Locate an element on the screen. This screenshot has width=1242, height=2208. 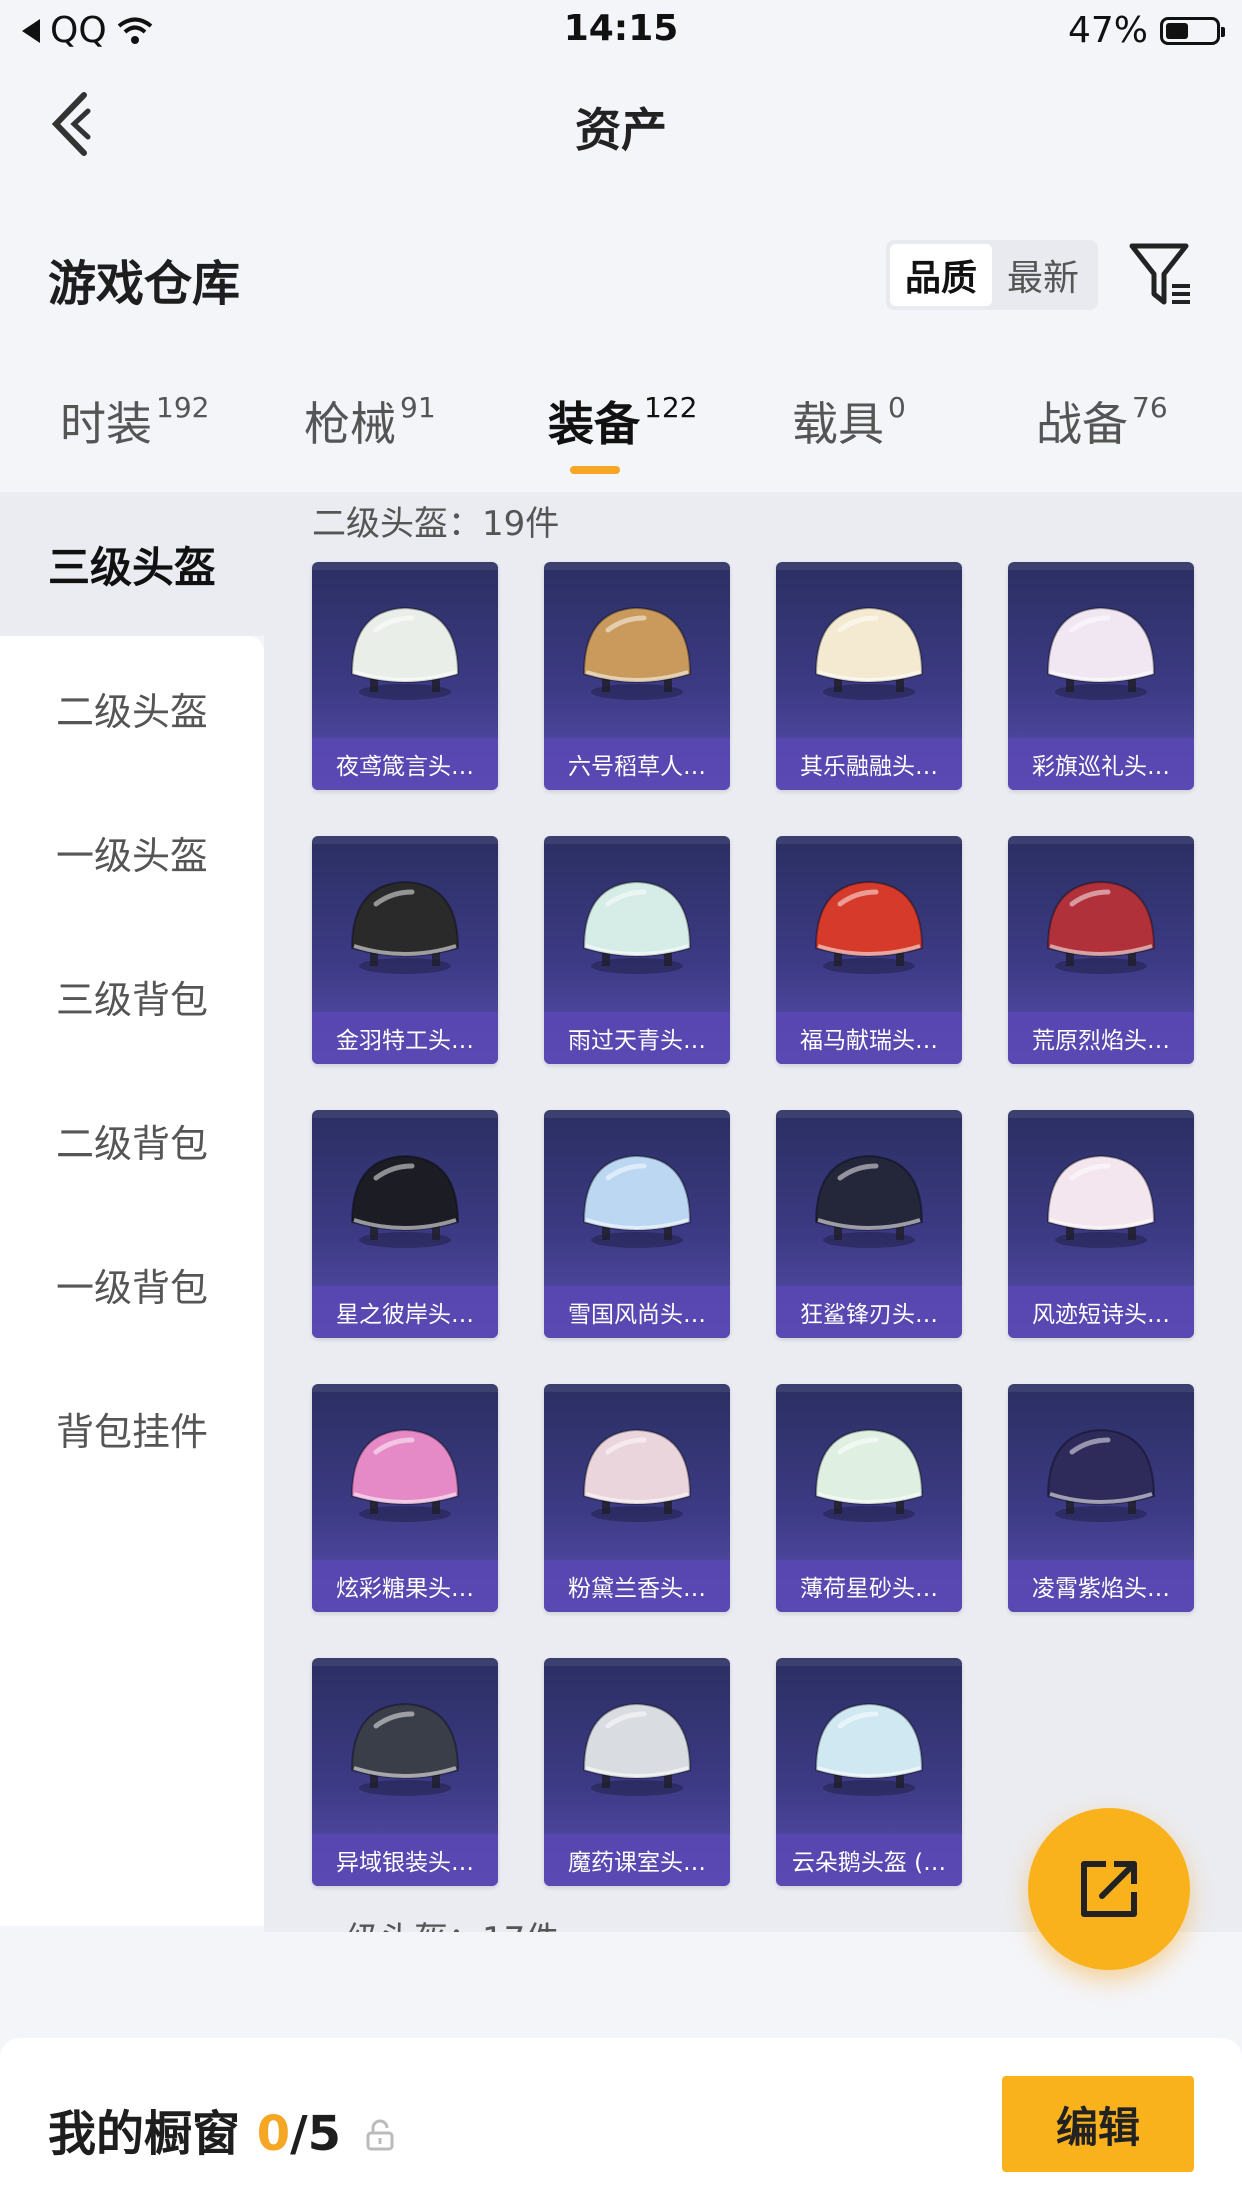
sort-quality-button: 品质 is located at coordinates (941, 275).